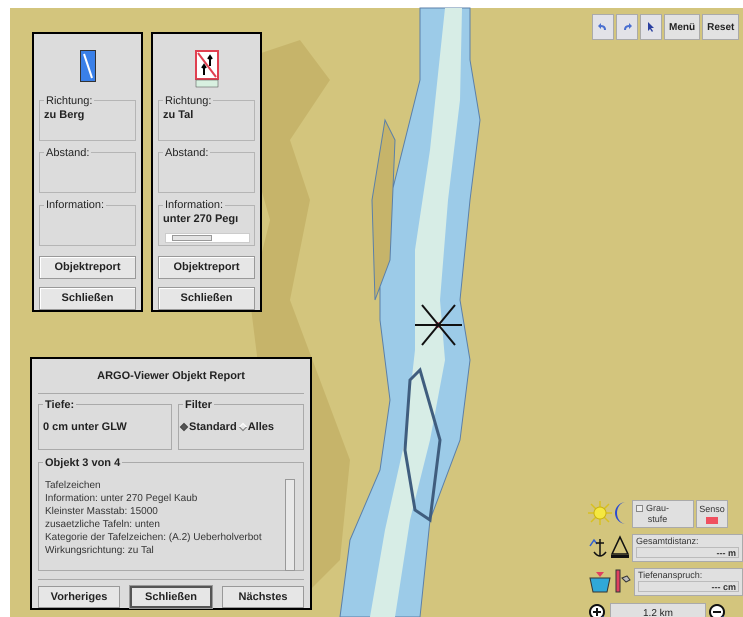 The width and height of the screenshot is (743, 617). I want to click on sensor-label: Senso, so click(712, 509).